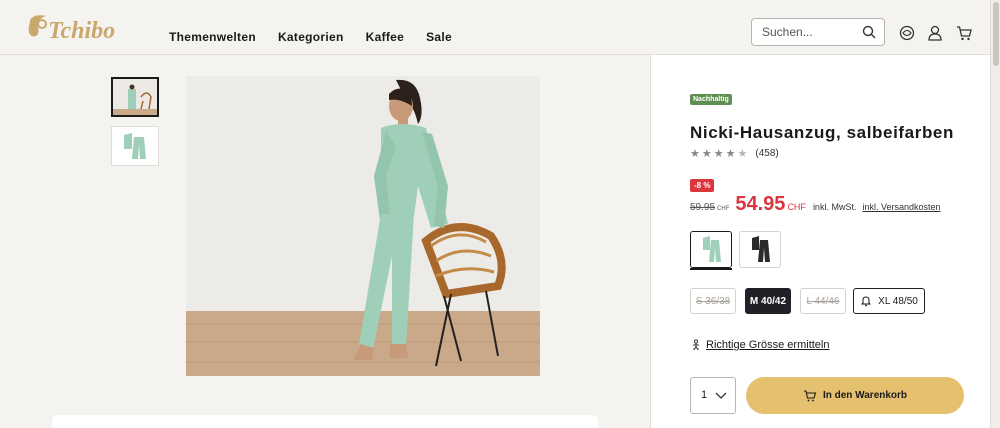 The height and width of the screenshot is (428, 1000). I want to click on search-input, so click(810, 32).